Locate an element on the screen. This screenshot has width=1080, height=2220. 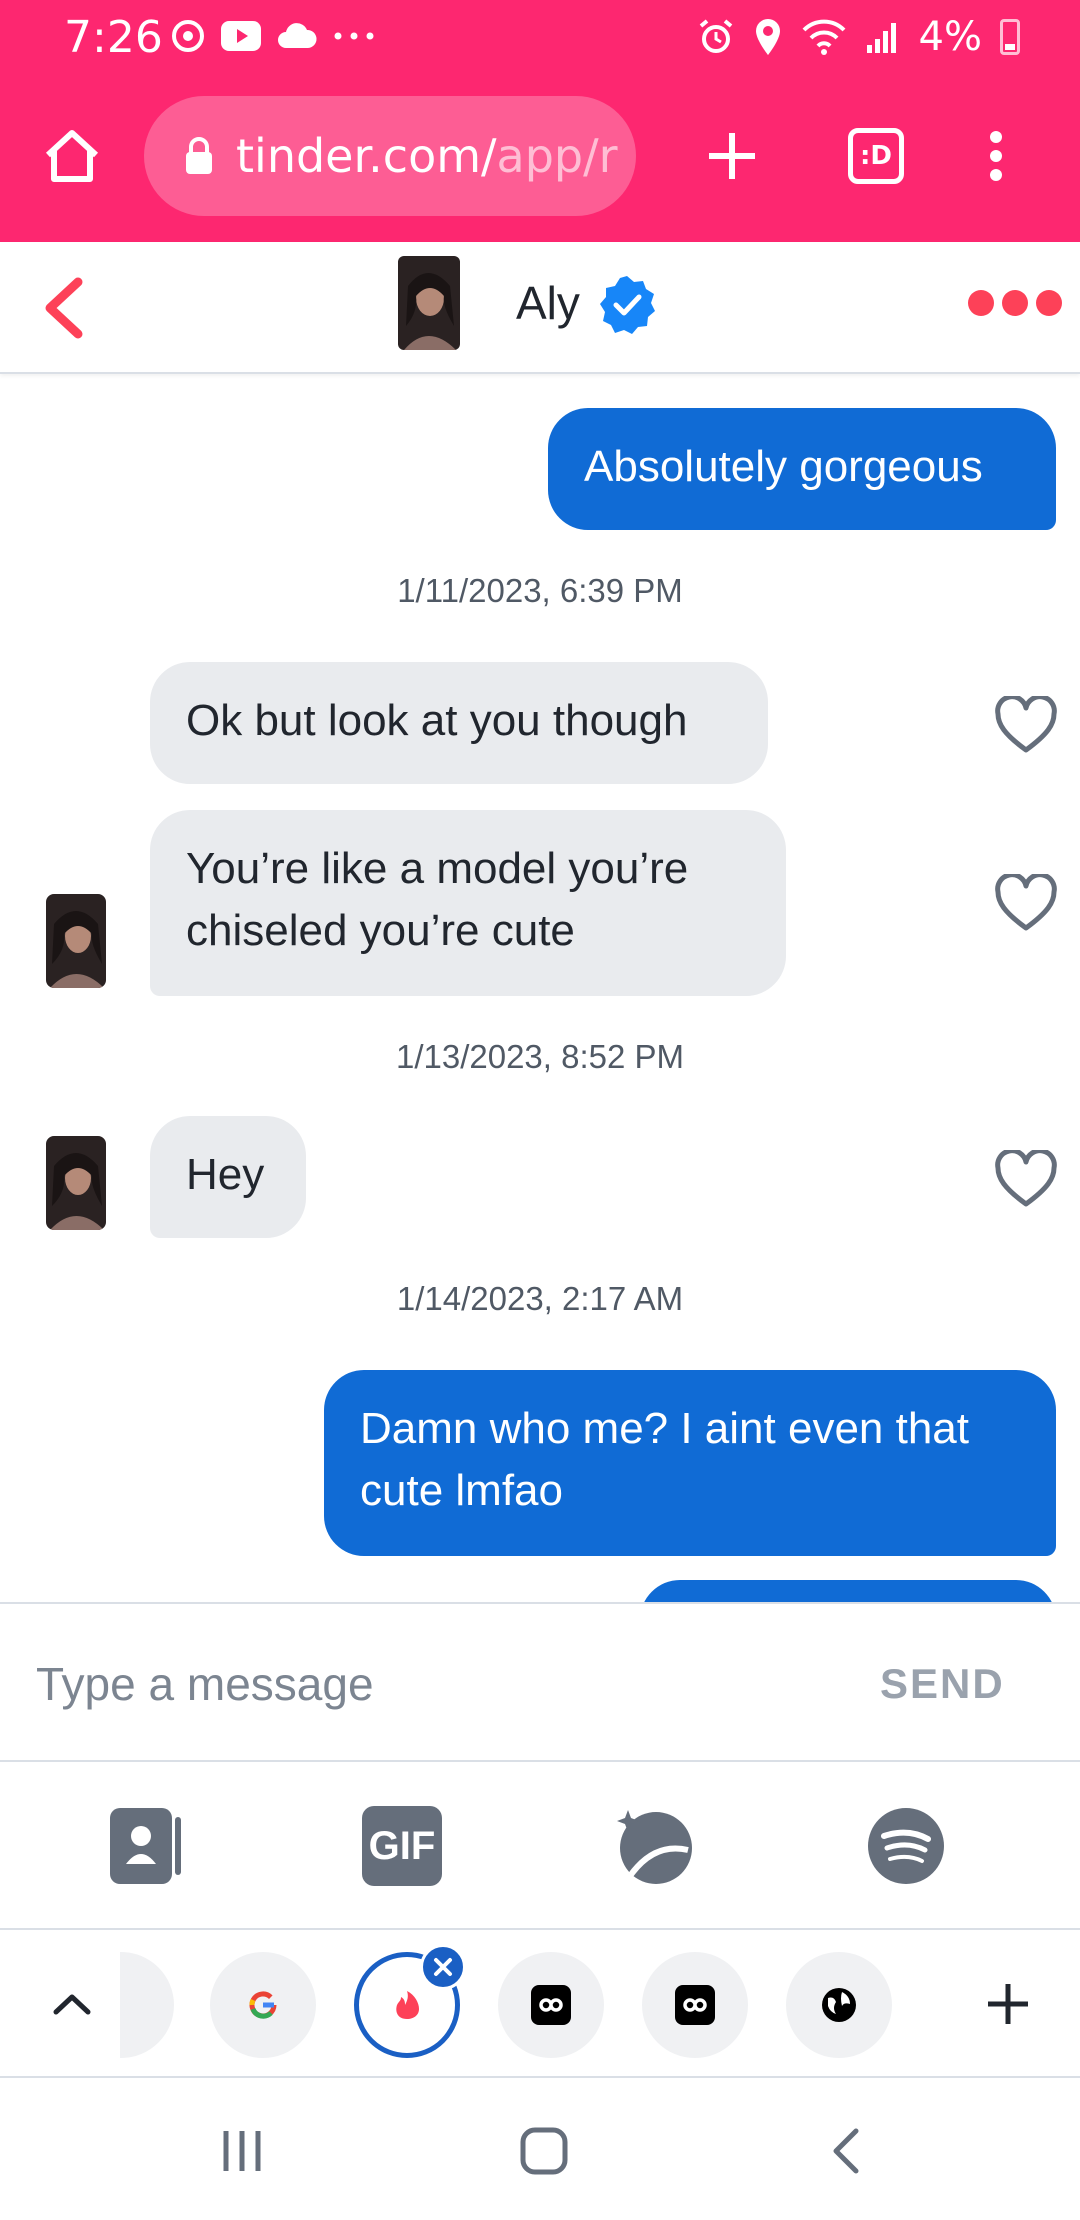
url-domain: tinder.com/ is located at coordinates (366, 156).